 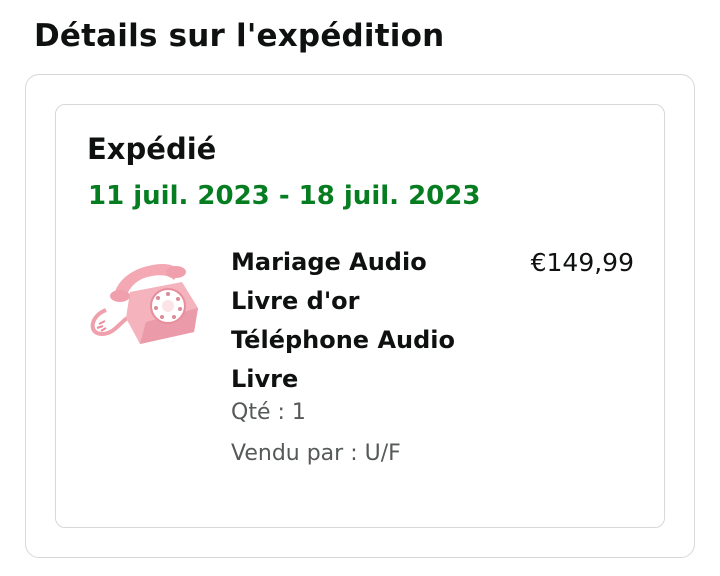 What do you see at coordinates (268, 412) in the screenshot?
I see `item-quantity: Qté : 1` at bounding box center [268, 412].